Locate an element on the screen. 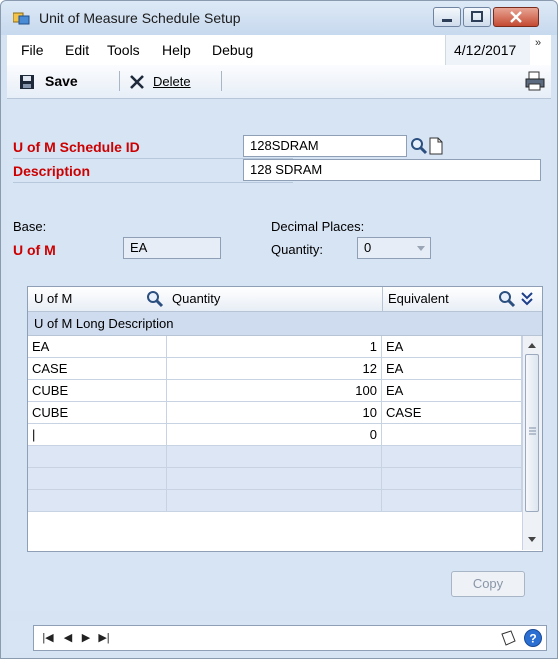  more-icon: » is located at coordinates (538, 43).